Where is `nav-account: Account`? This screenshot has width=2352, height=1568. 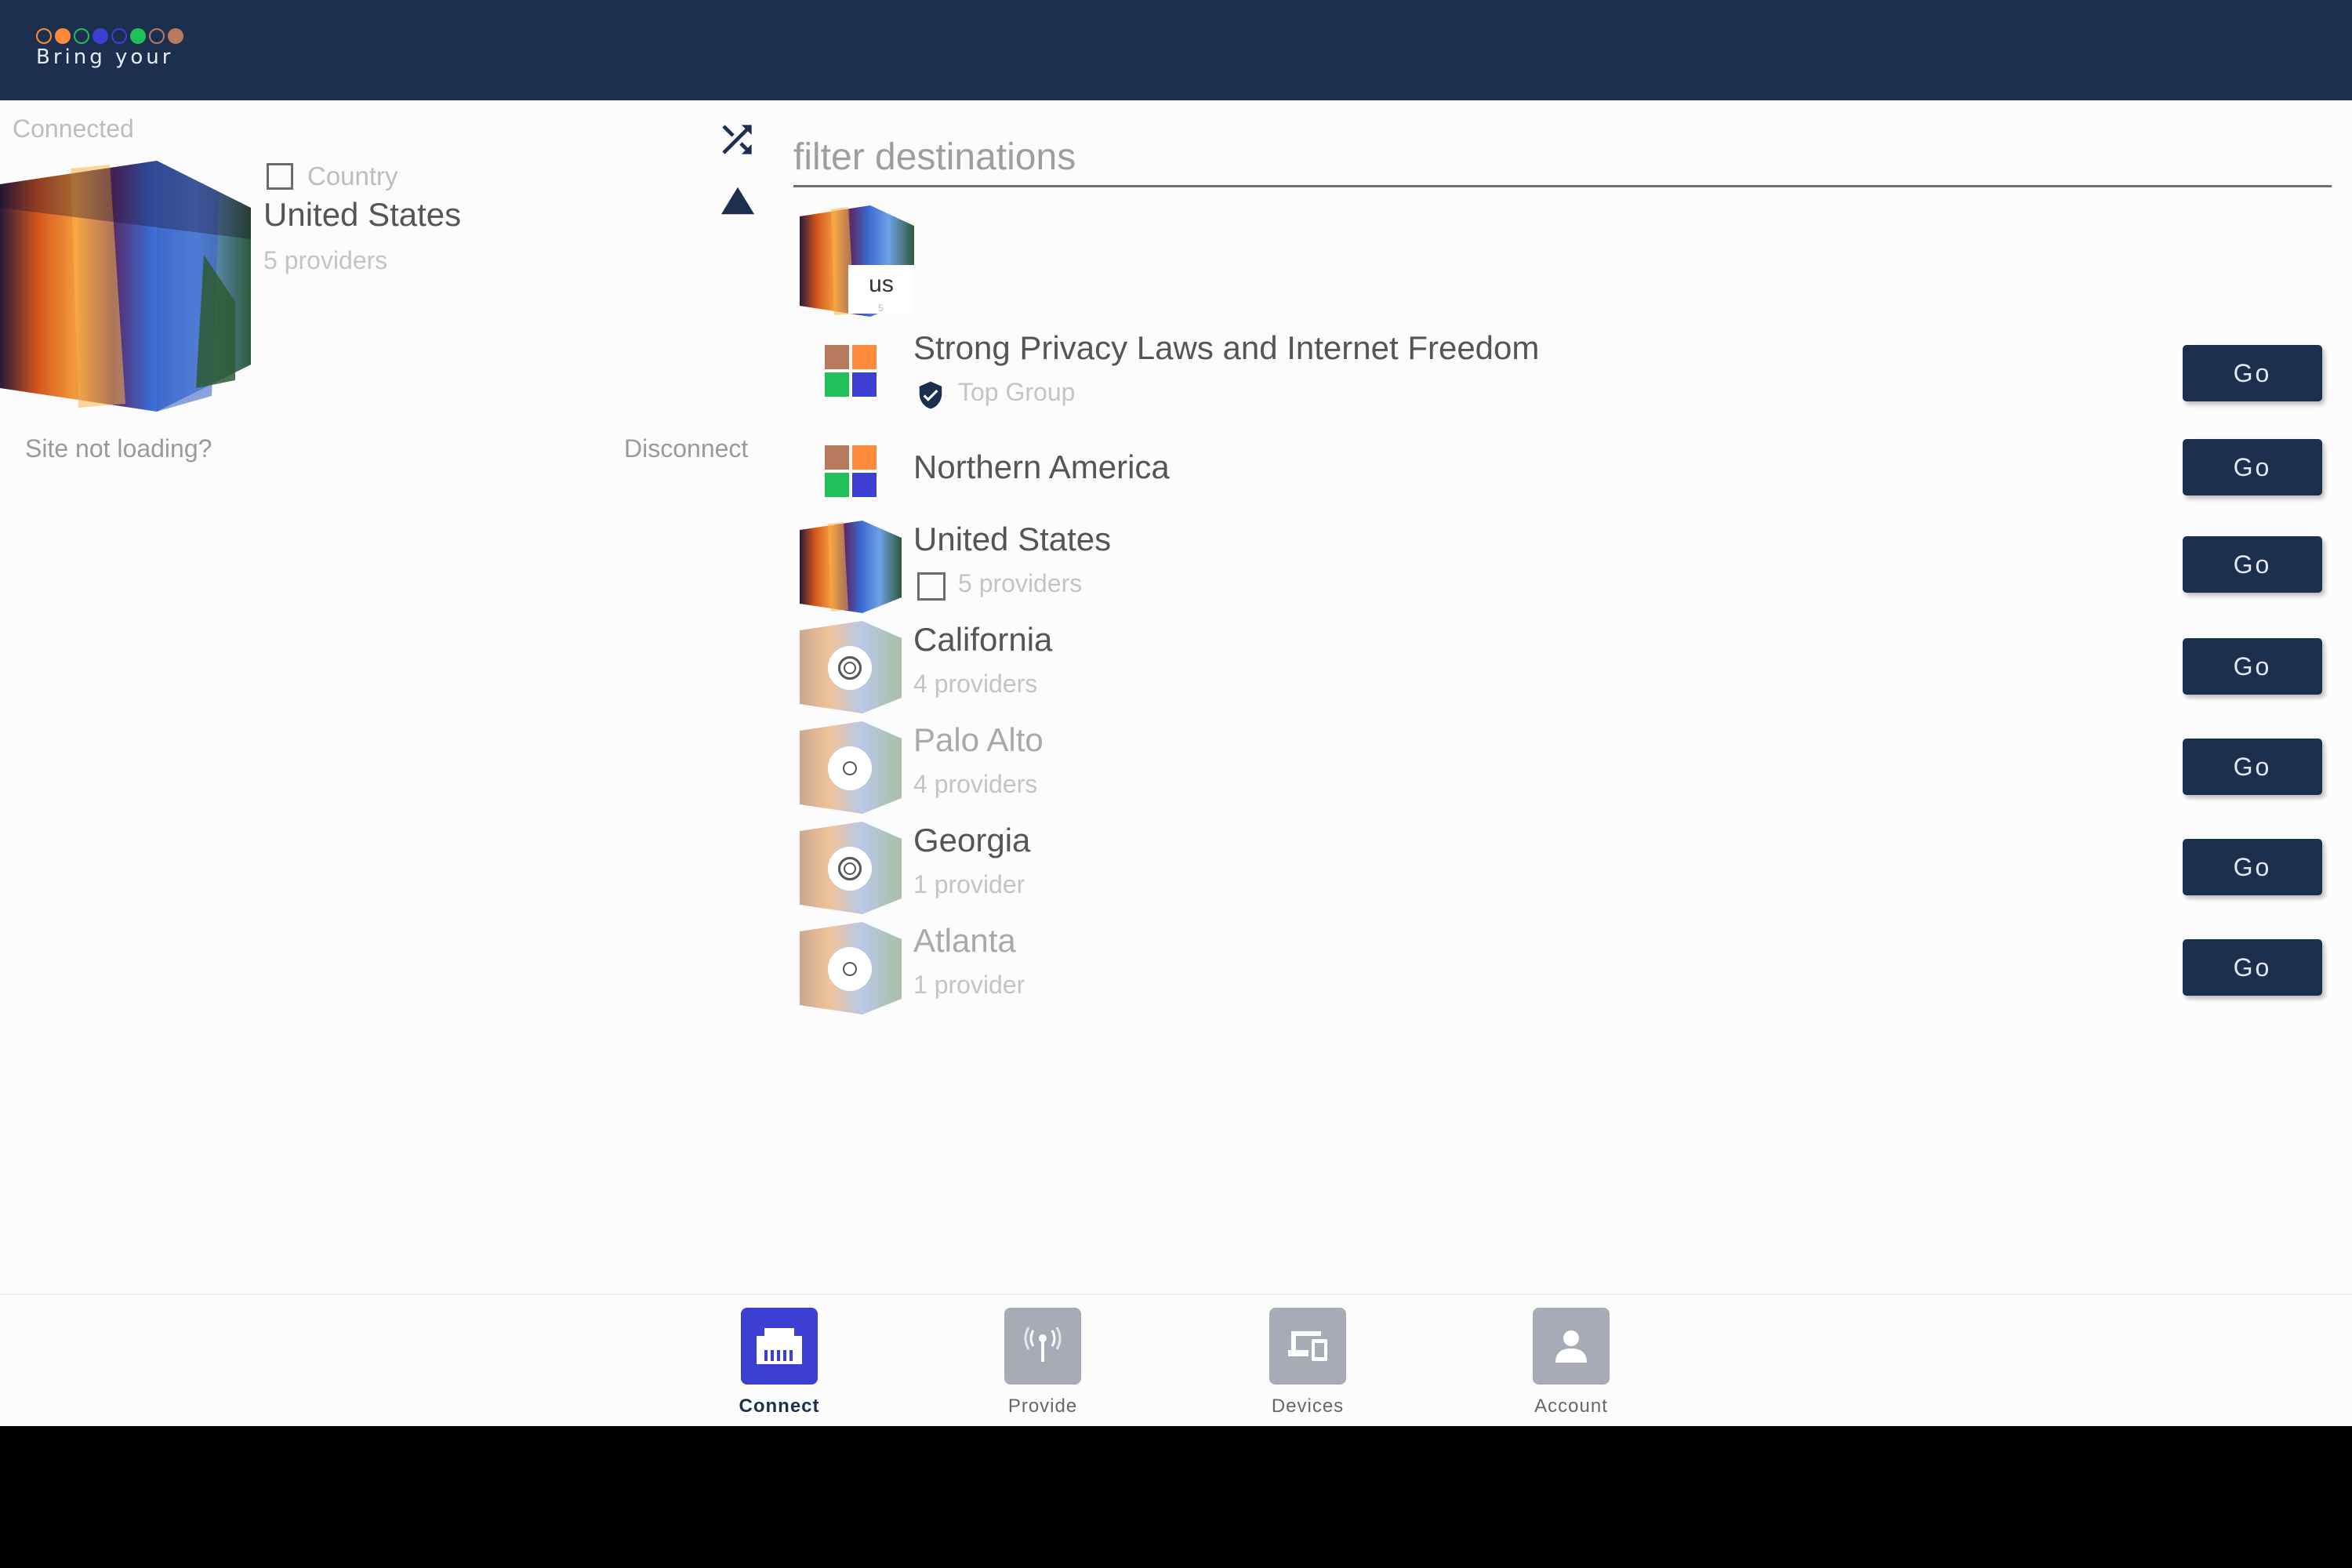
nav-account: Account is located at coordinates (1571, 1362).